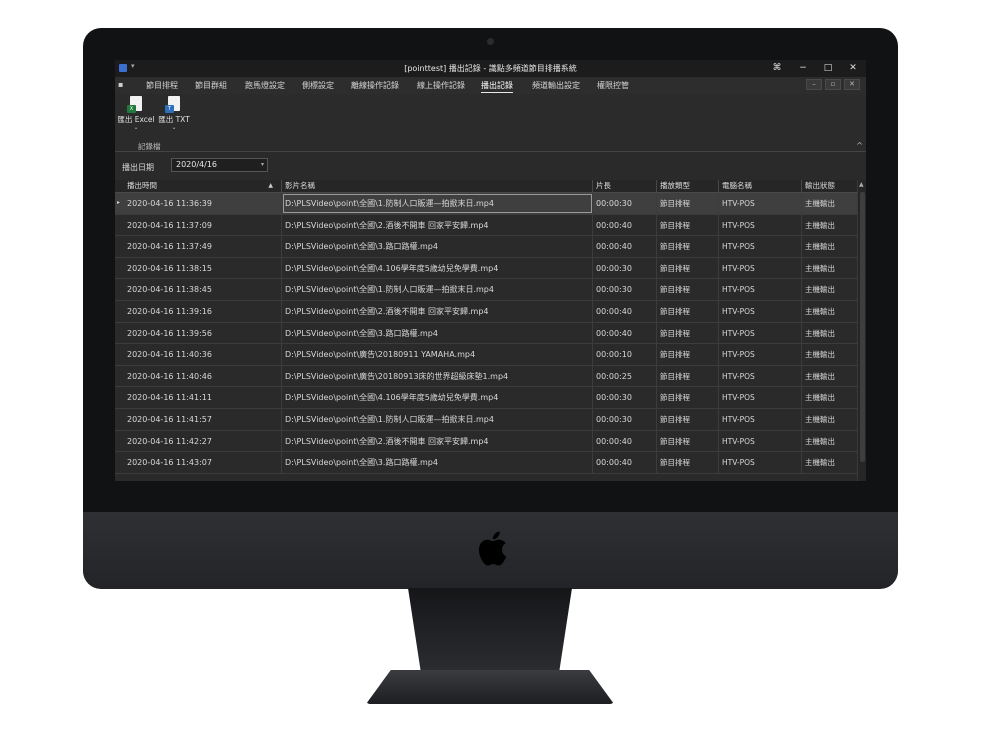 Image resolution: width=989 pixels, height=741 pixels. What do you see at coordinates (625, 186) in the screenshot?
I see `column-header-duration: 片長` at bounding box center [625, 186].